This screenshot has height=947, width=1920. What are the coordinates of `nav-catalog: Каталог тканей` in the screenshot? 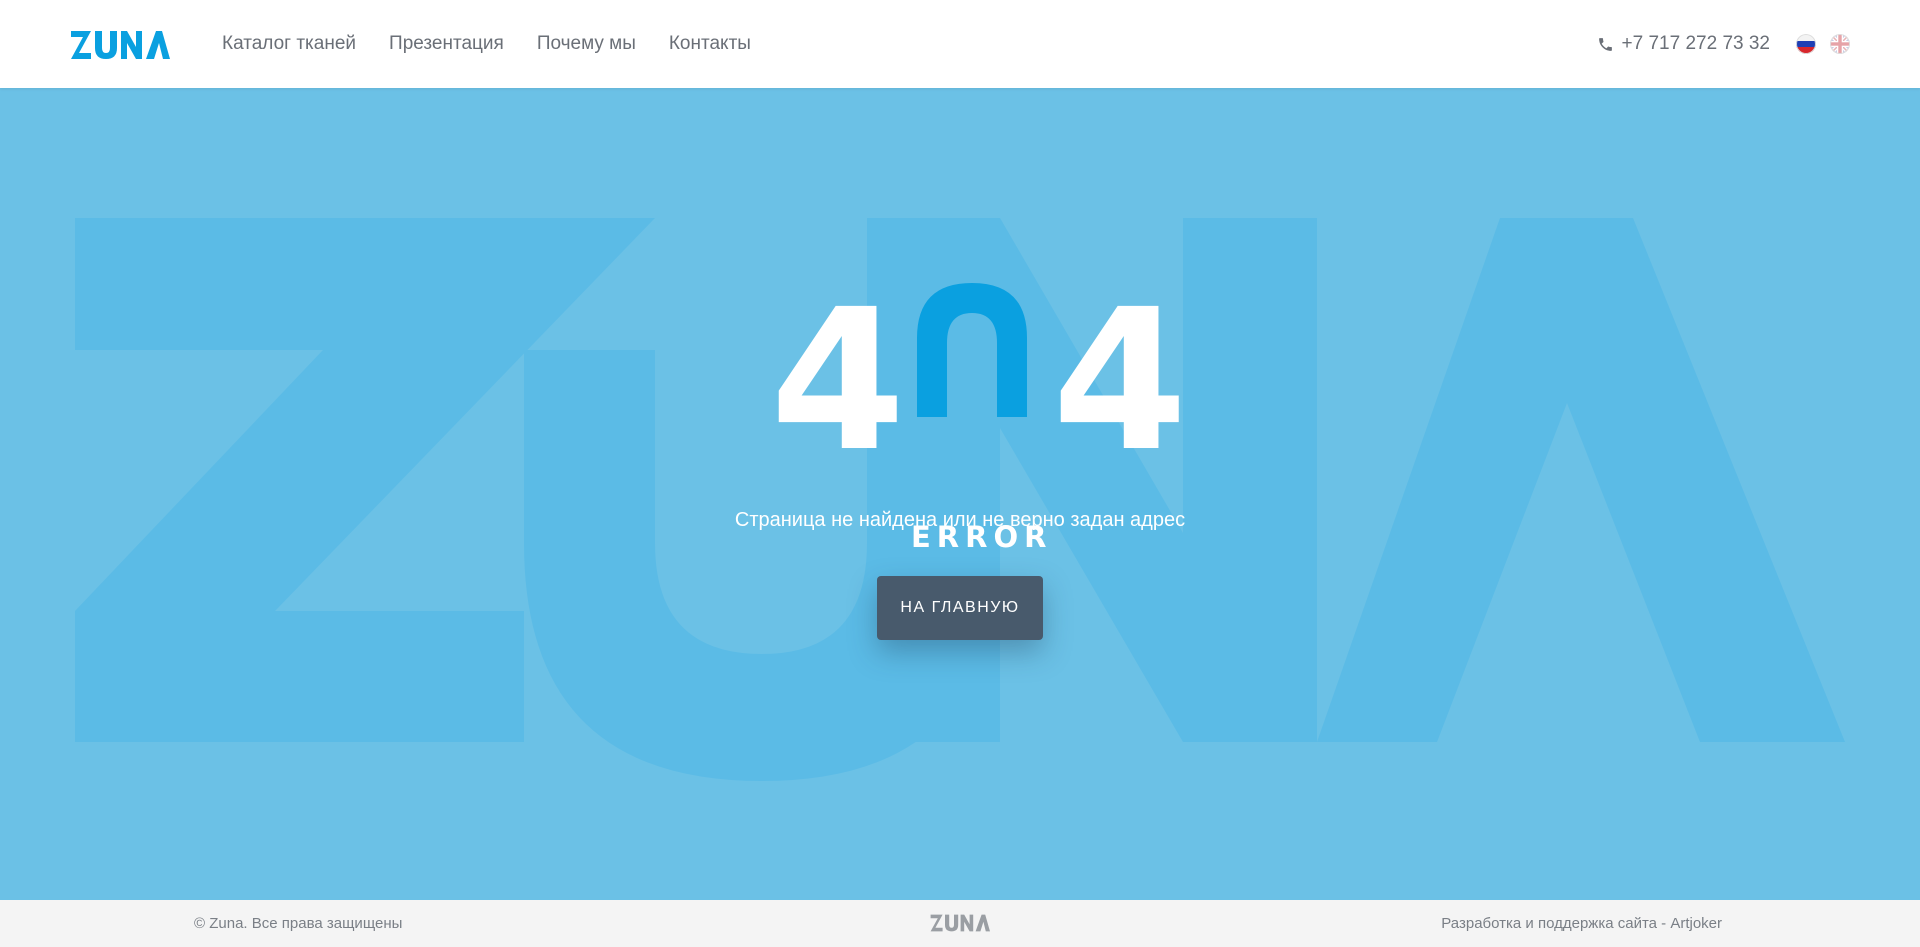 It's located at (289, 44).